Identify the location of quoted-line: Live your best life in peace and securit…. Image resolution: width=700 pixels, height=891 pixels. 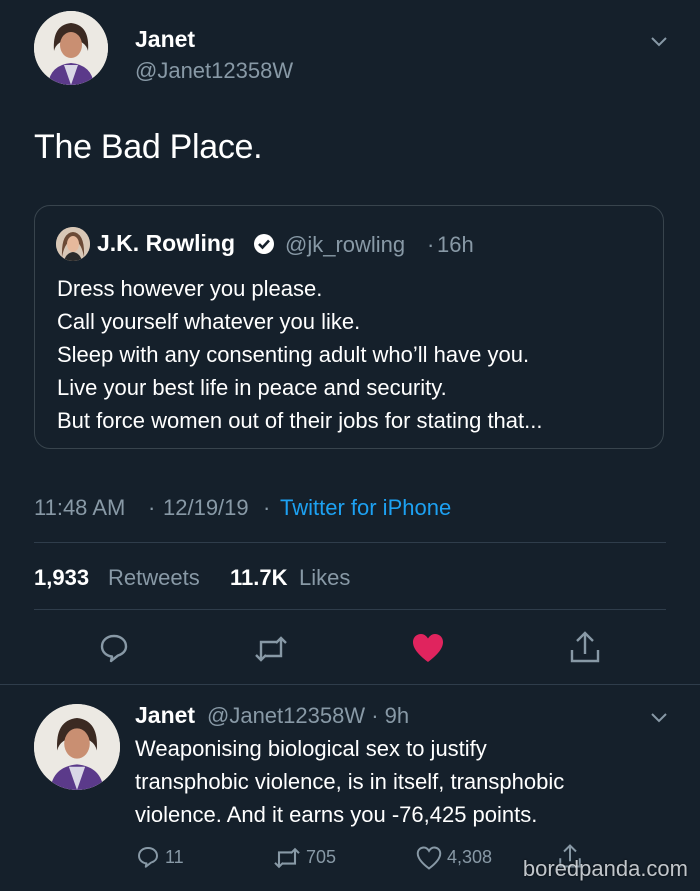
(252, 387).